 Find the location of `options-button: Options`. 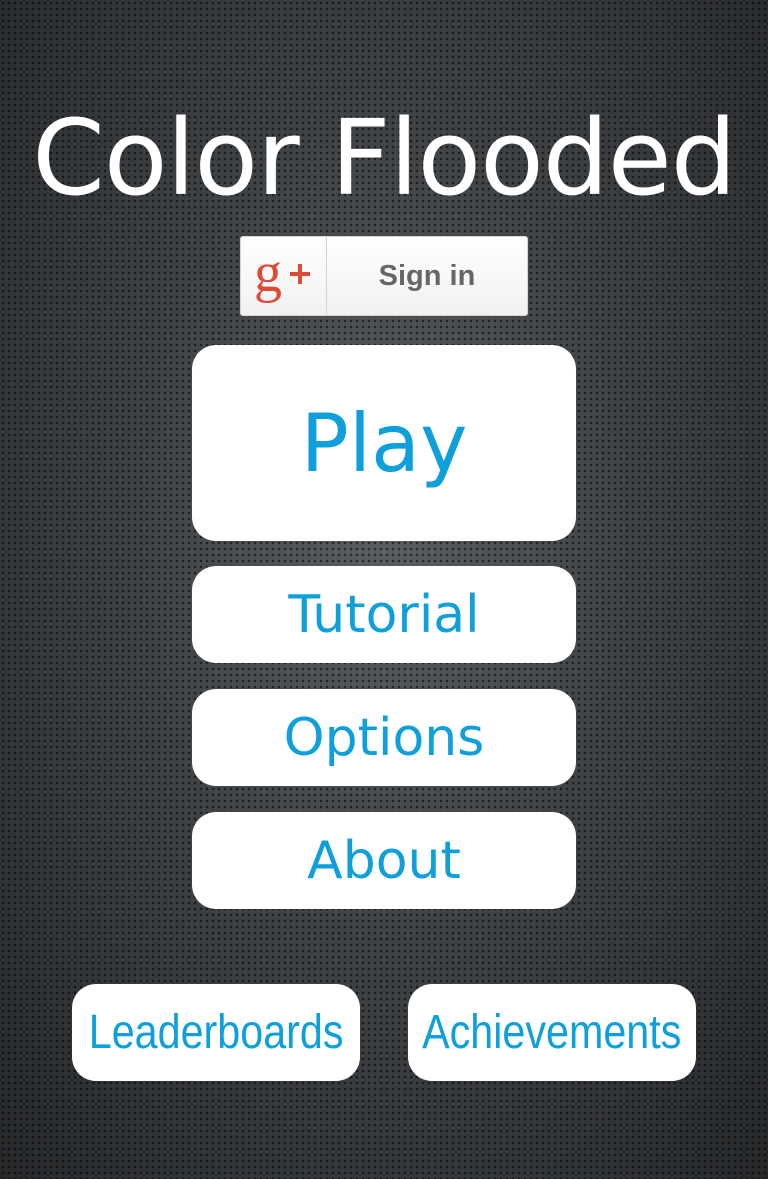

options-button: Options is located at coordinates (384, 737).